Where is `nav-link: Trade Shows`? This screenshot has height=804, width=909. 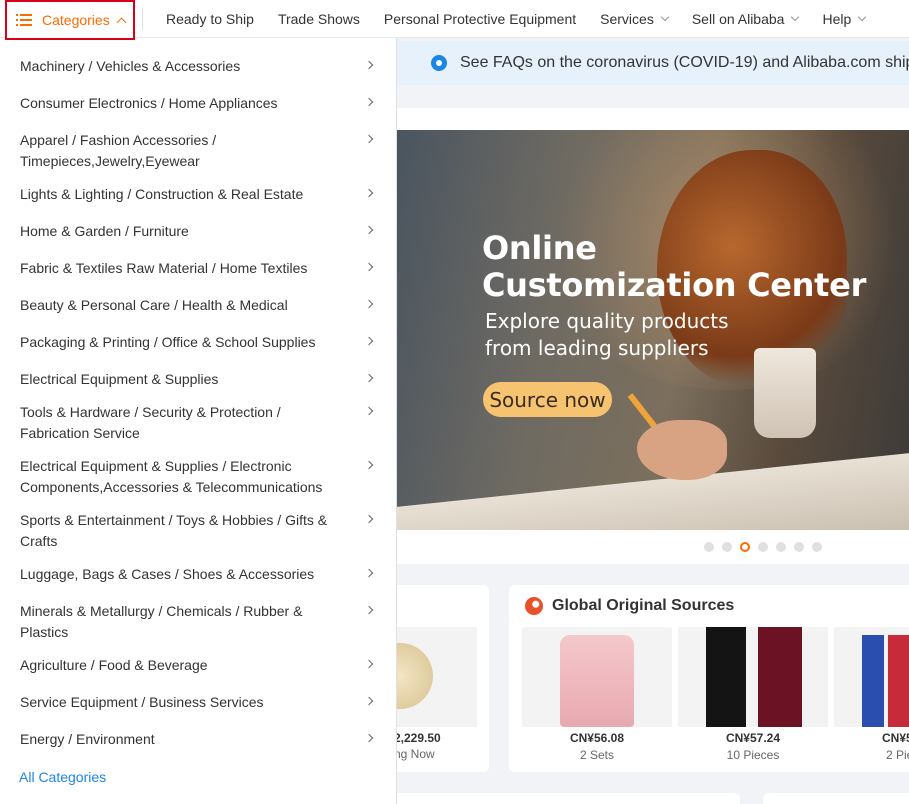
nav-link: Trade Shows is located at coordinates (319, 19).